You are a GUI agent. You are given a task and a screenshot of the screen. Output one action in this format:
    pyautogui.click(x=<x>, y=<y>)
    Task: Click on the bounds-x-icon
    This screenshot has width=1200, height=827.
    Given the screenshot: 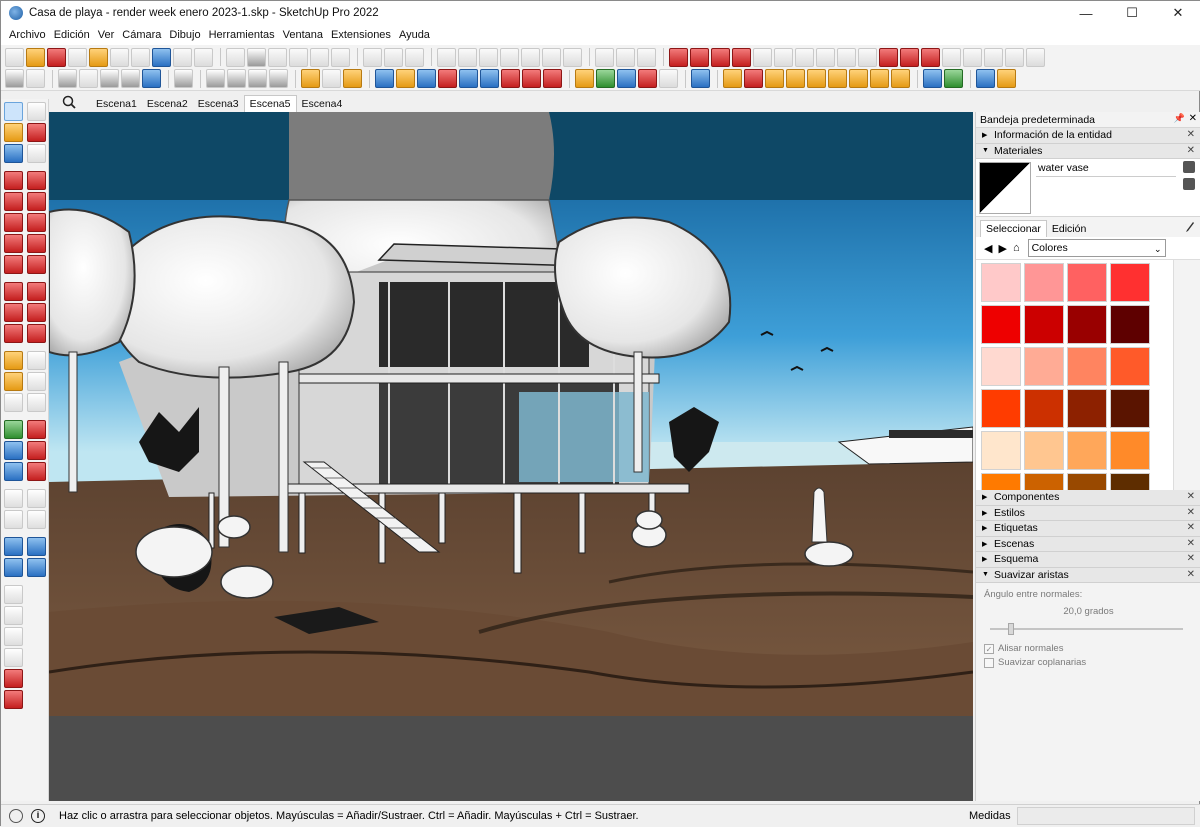 What is the action you would take?
    pyautogui.click(x=584, y=78)
    